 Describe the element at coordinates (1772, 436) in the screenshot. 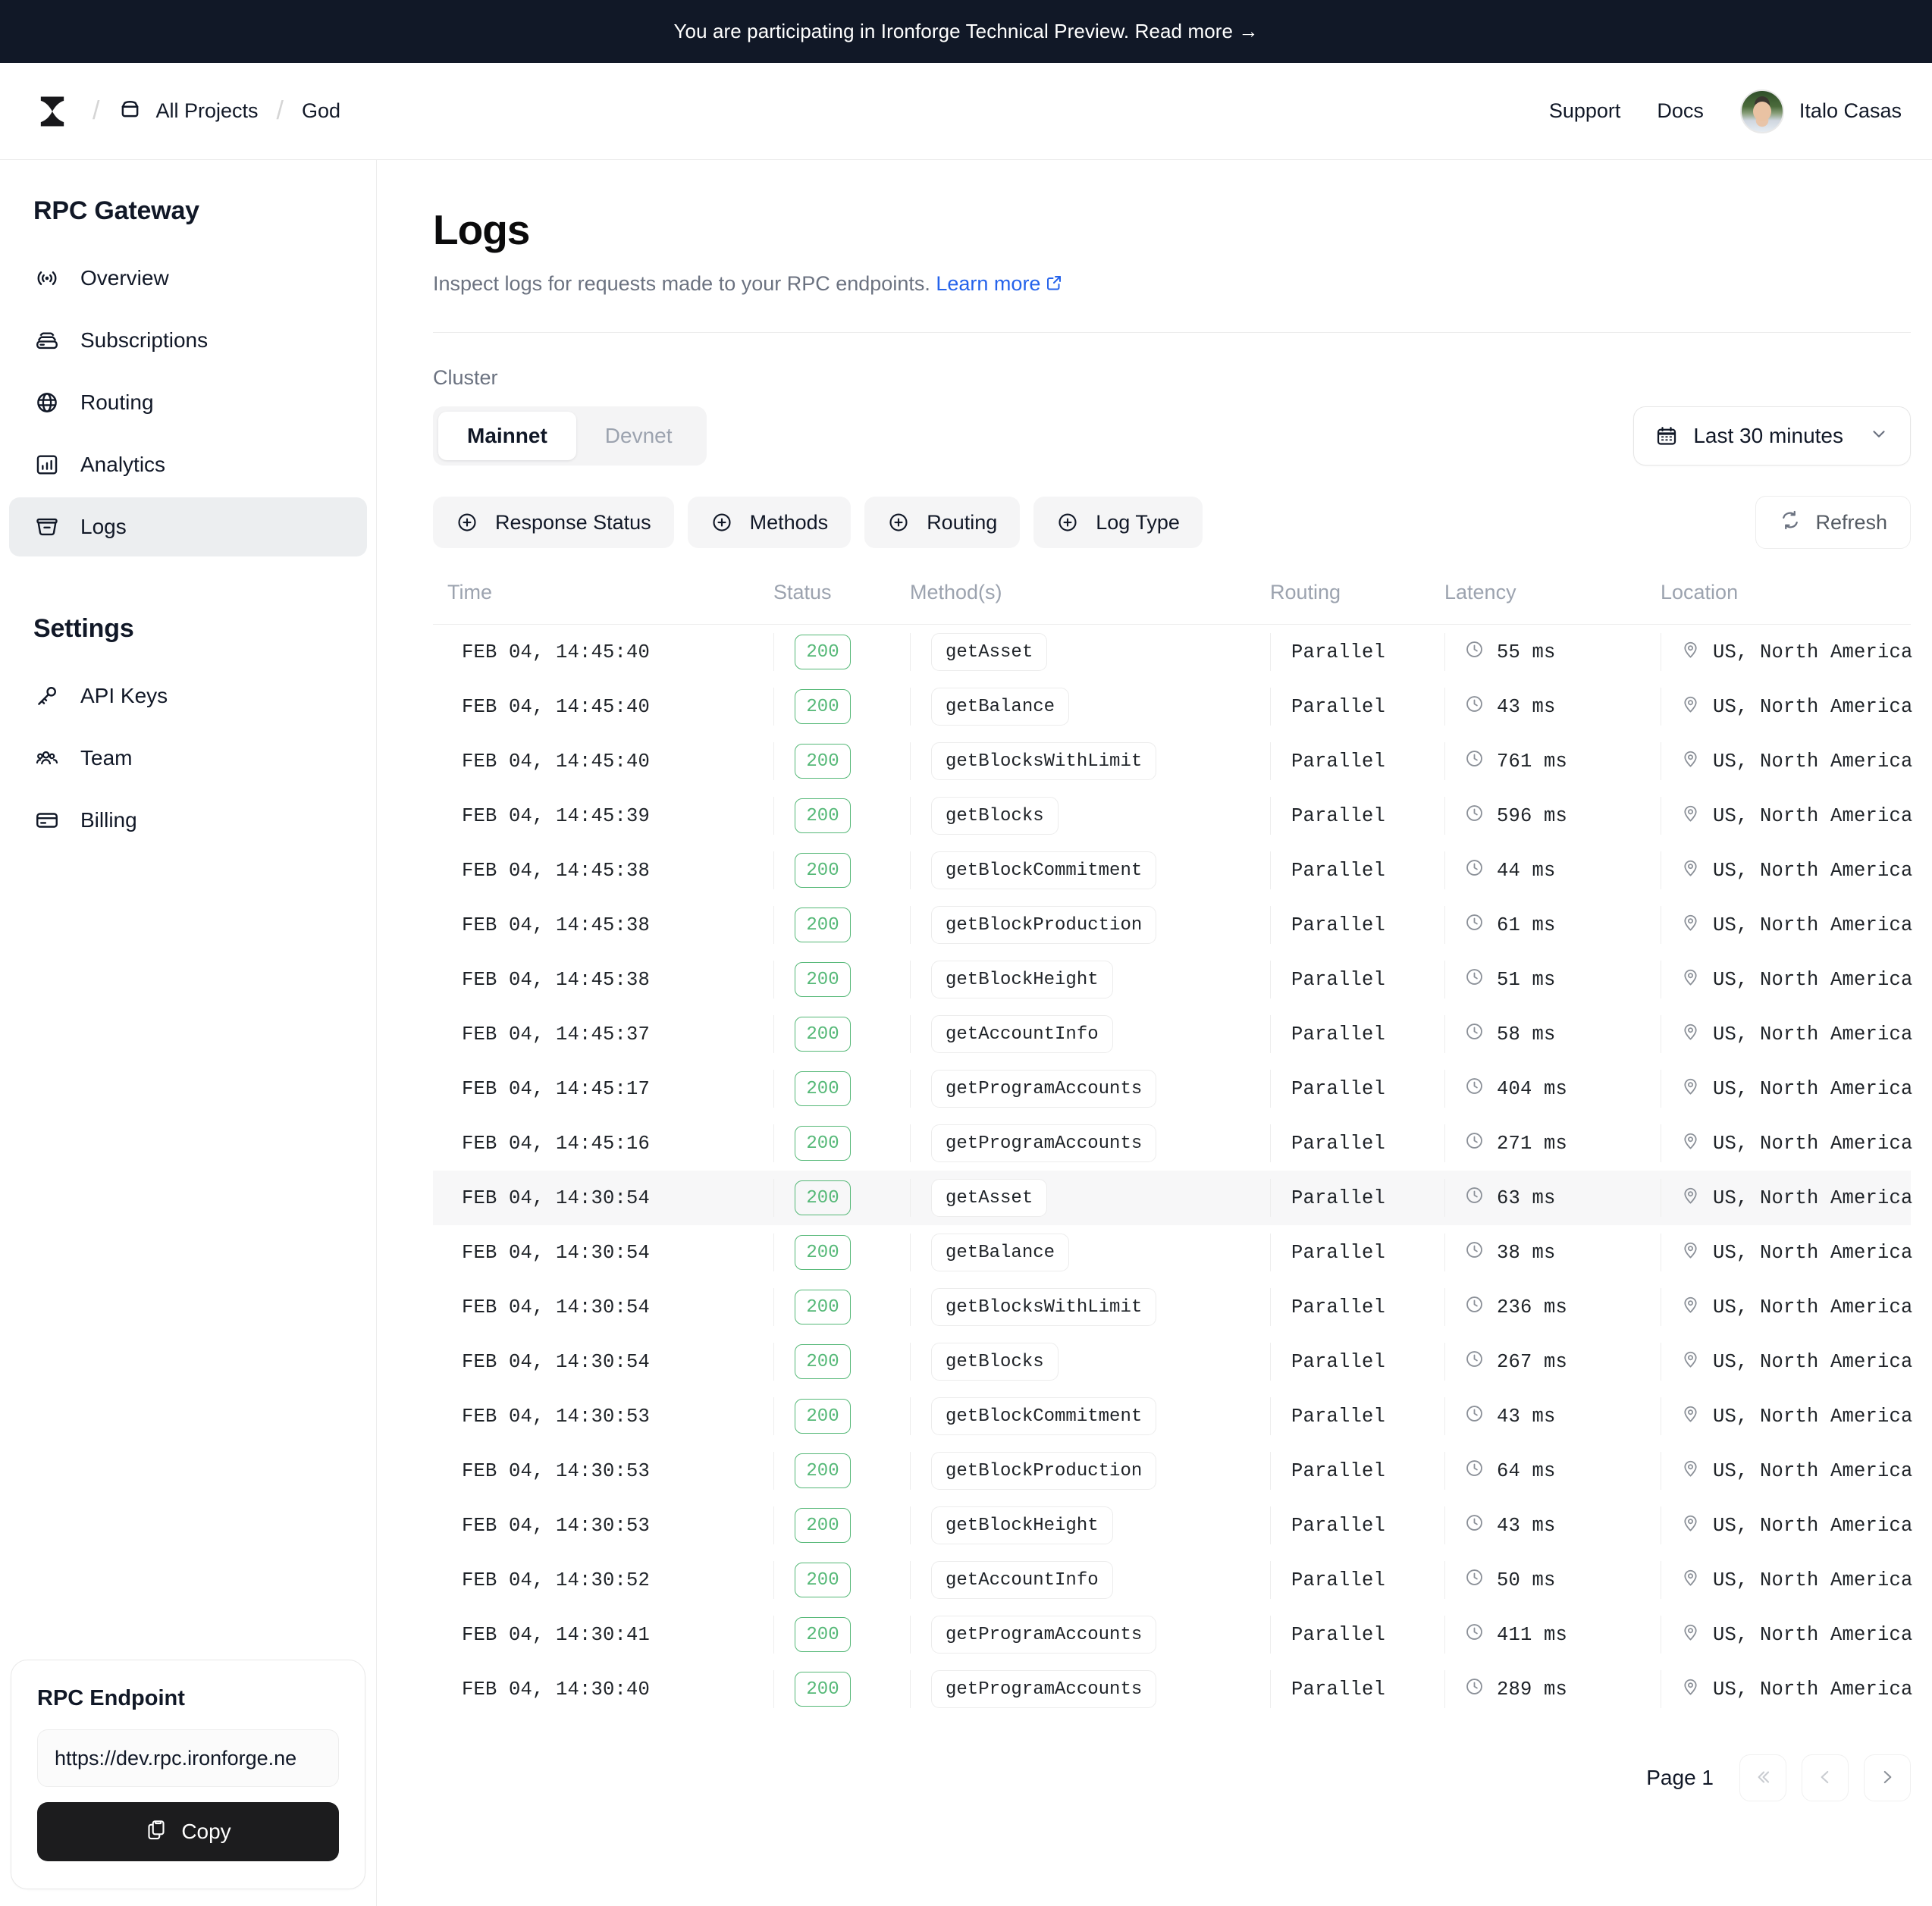

I see `date-range-picker: Last 30 minutes` at that location.